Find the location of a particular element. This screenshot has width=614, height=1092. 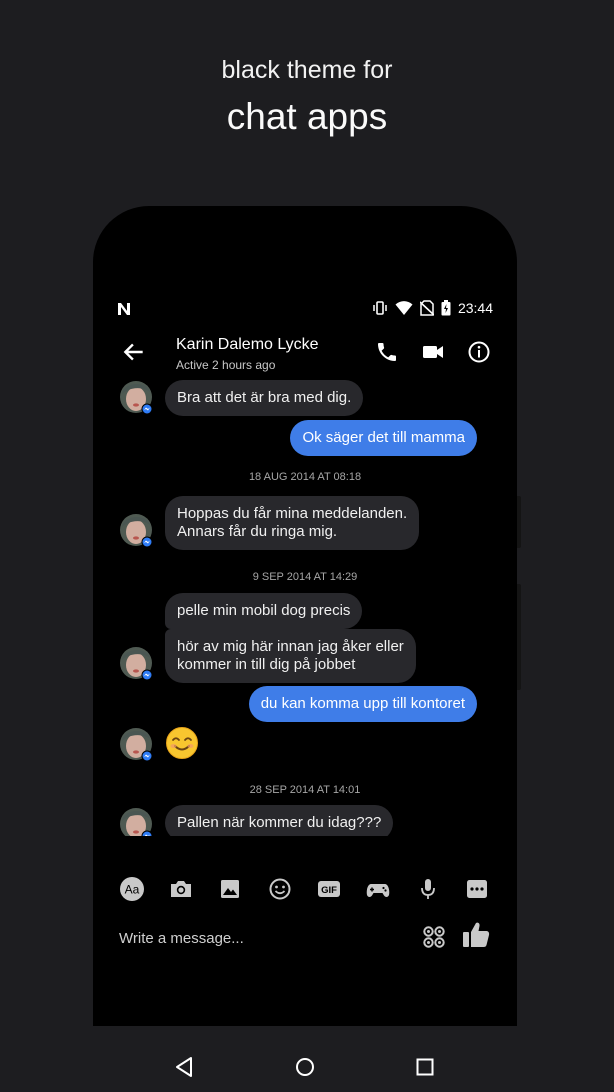

no-sim-icon is located at coordinates (426, 308).